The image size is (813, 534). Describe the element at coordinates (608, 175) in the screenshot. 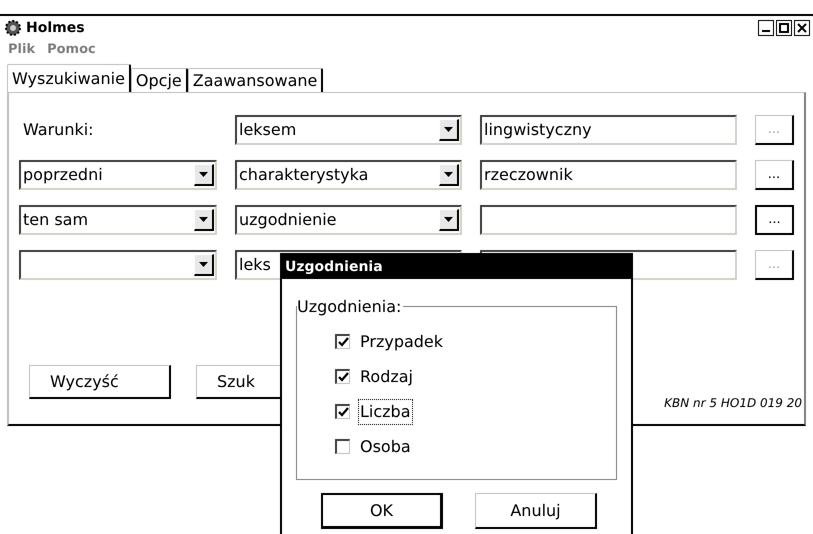

I see `text-field: rzeczownik` at that location.